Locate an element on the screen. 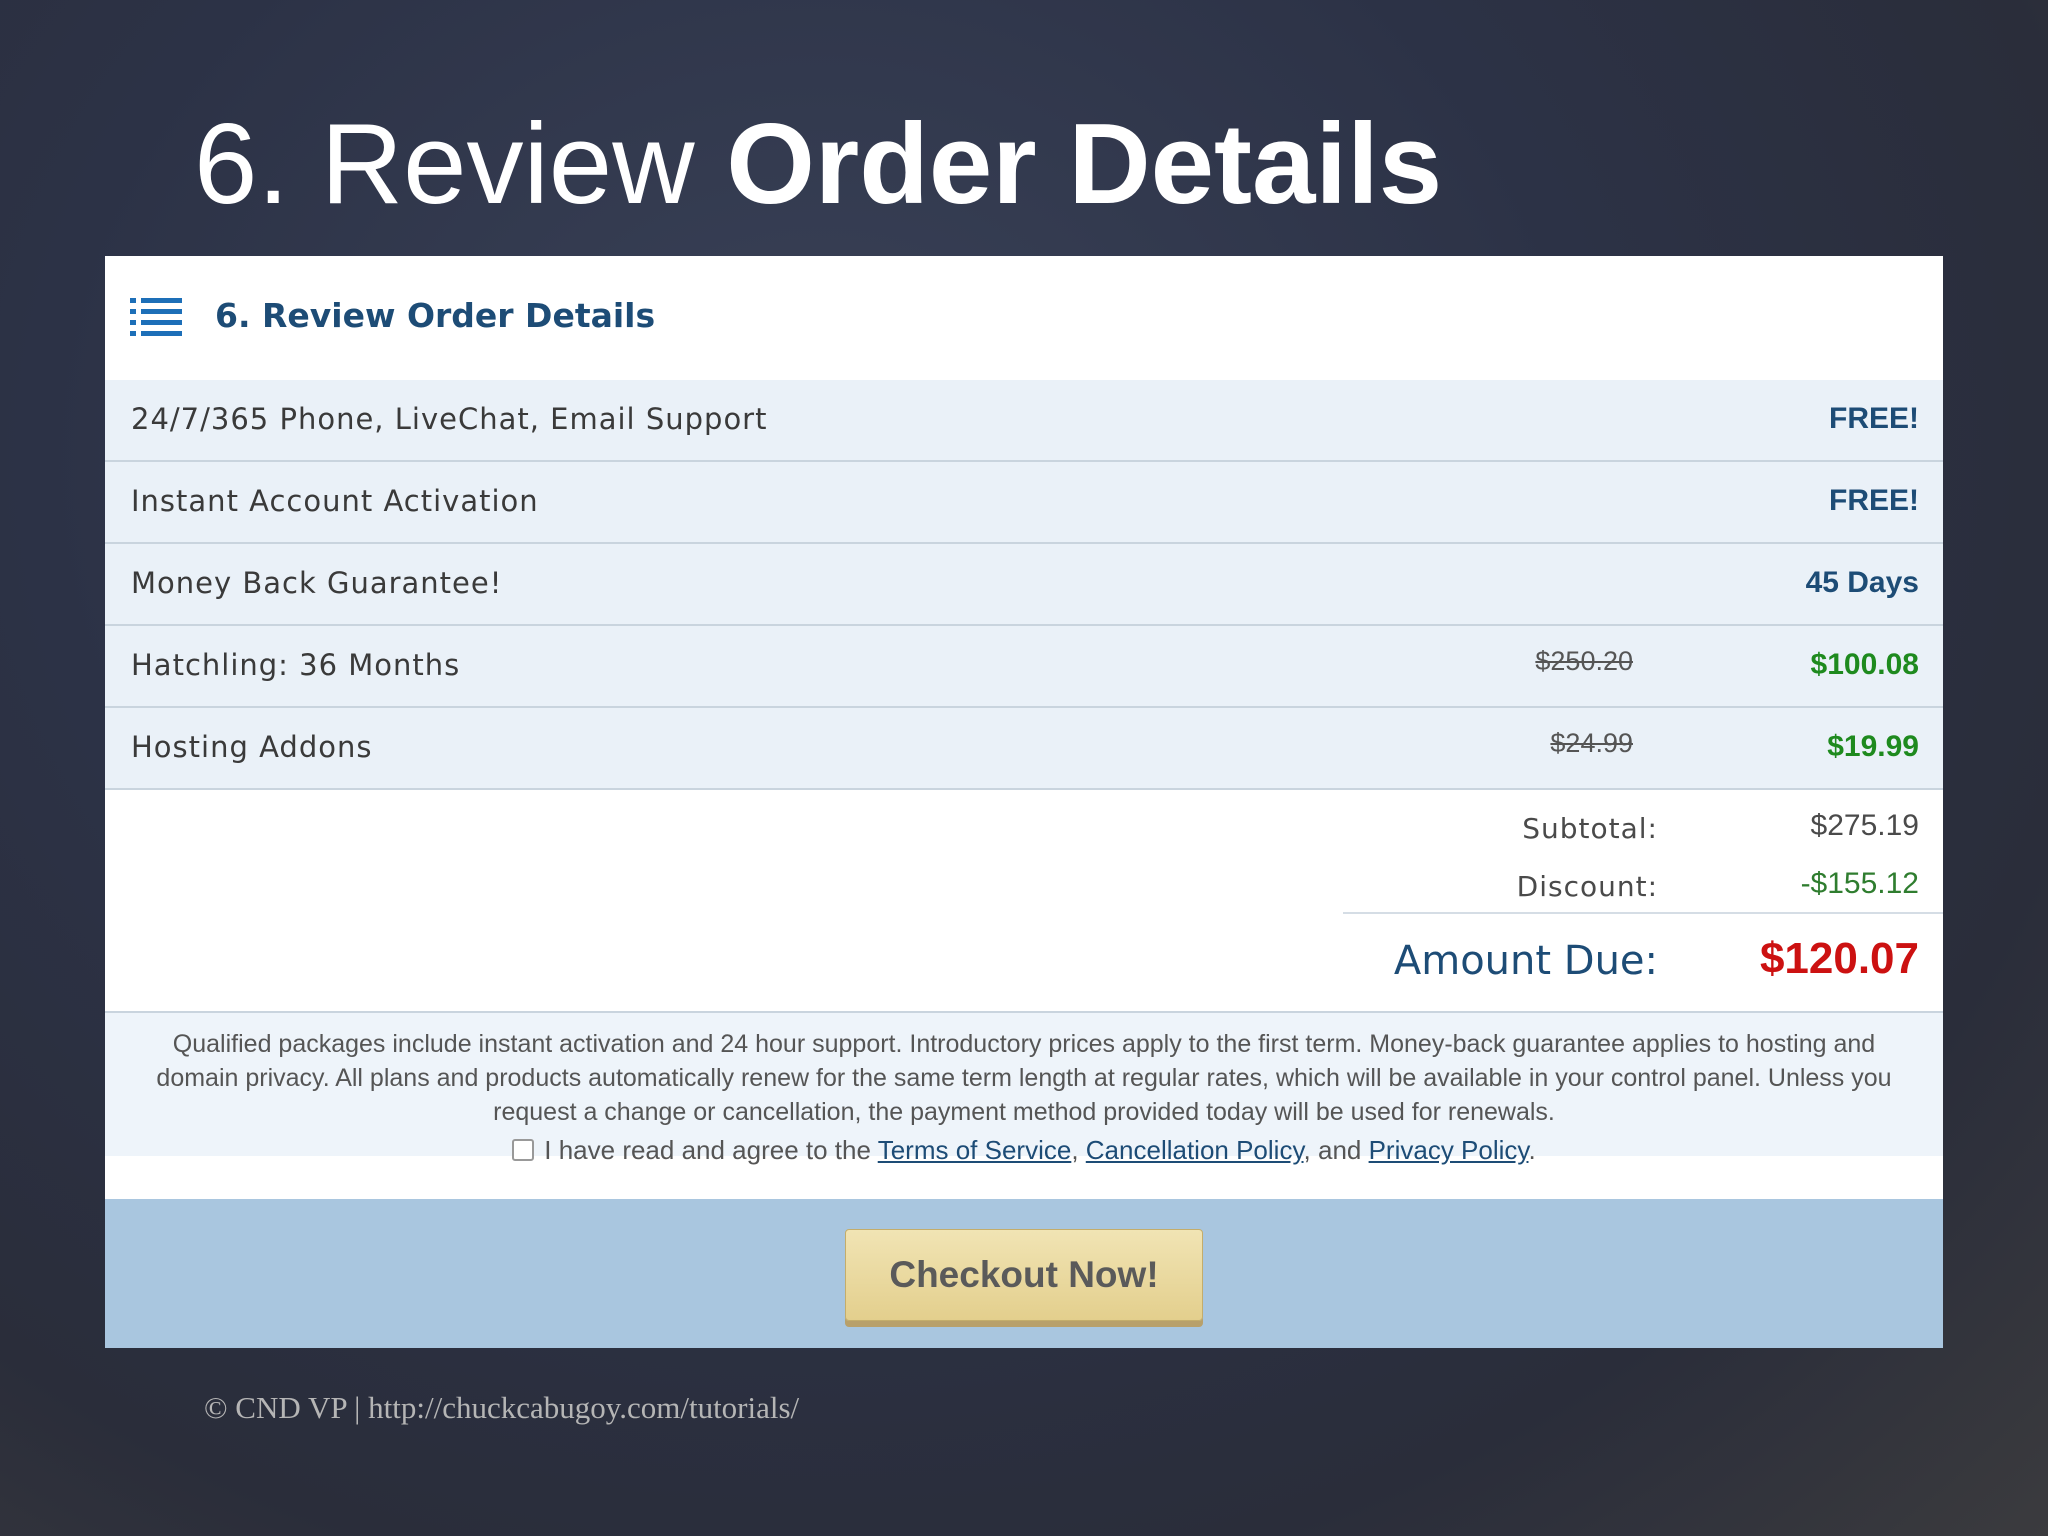 The height and width of the screenshot is (1536, 2048). slide-title-bold: Order Details is located at coordinates (1084, 164).